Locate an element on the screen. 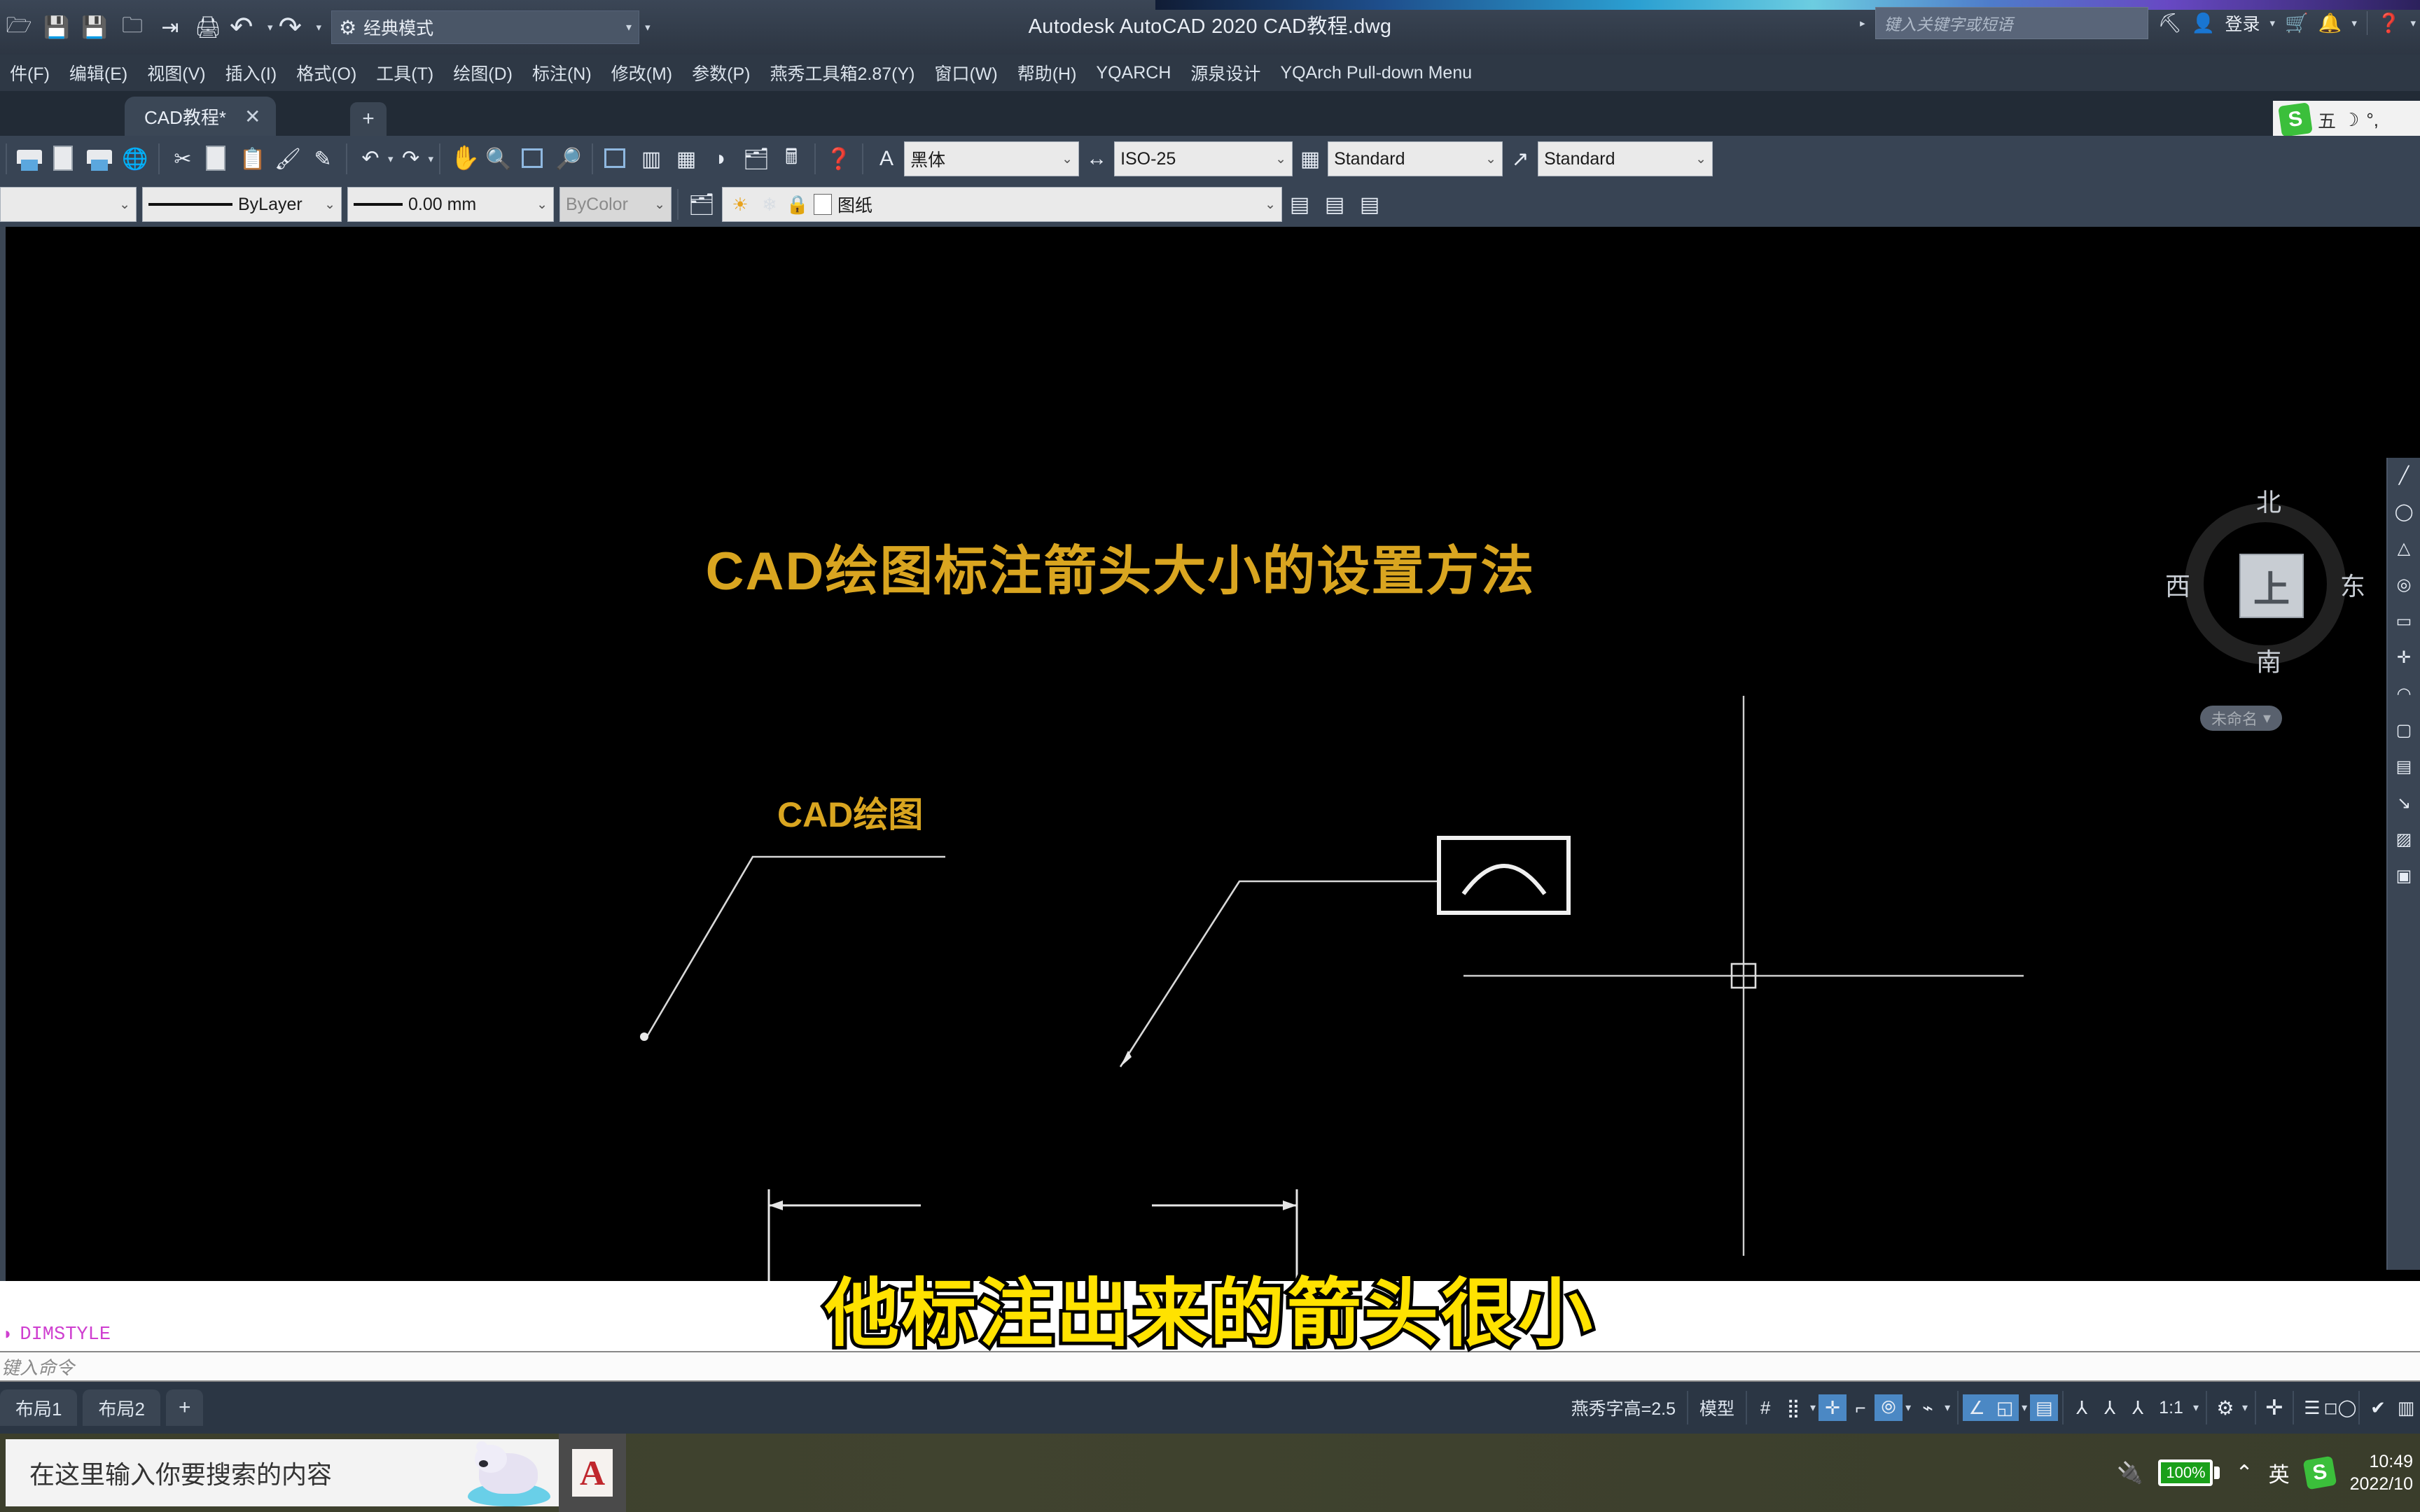 This screenshot has width=2420, height=1512. signin-dropdown-icon: ▾ is located at coordinates (2273, 23).